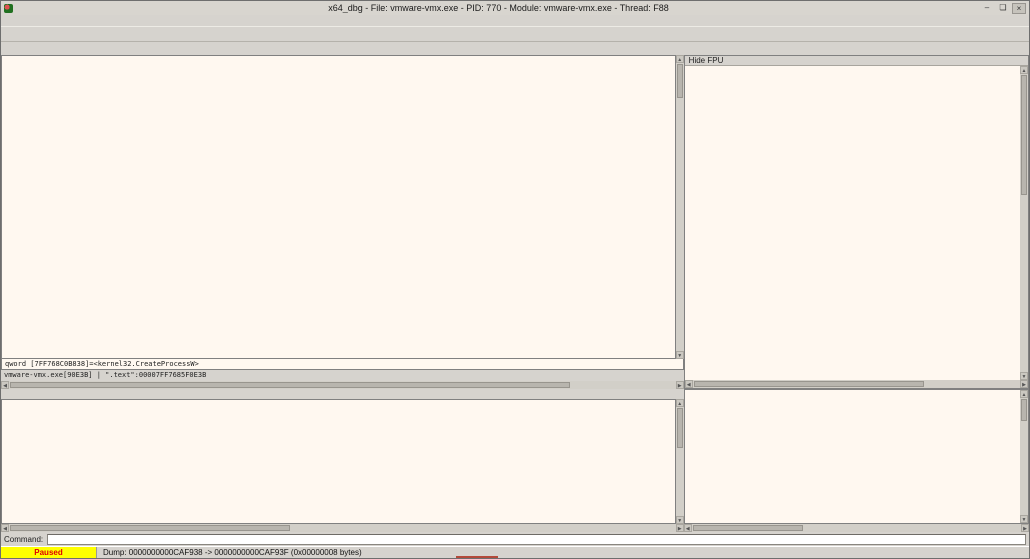 This screenshot has width=1030, height=559. I want to click on toolbar, so click(515, 34).